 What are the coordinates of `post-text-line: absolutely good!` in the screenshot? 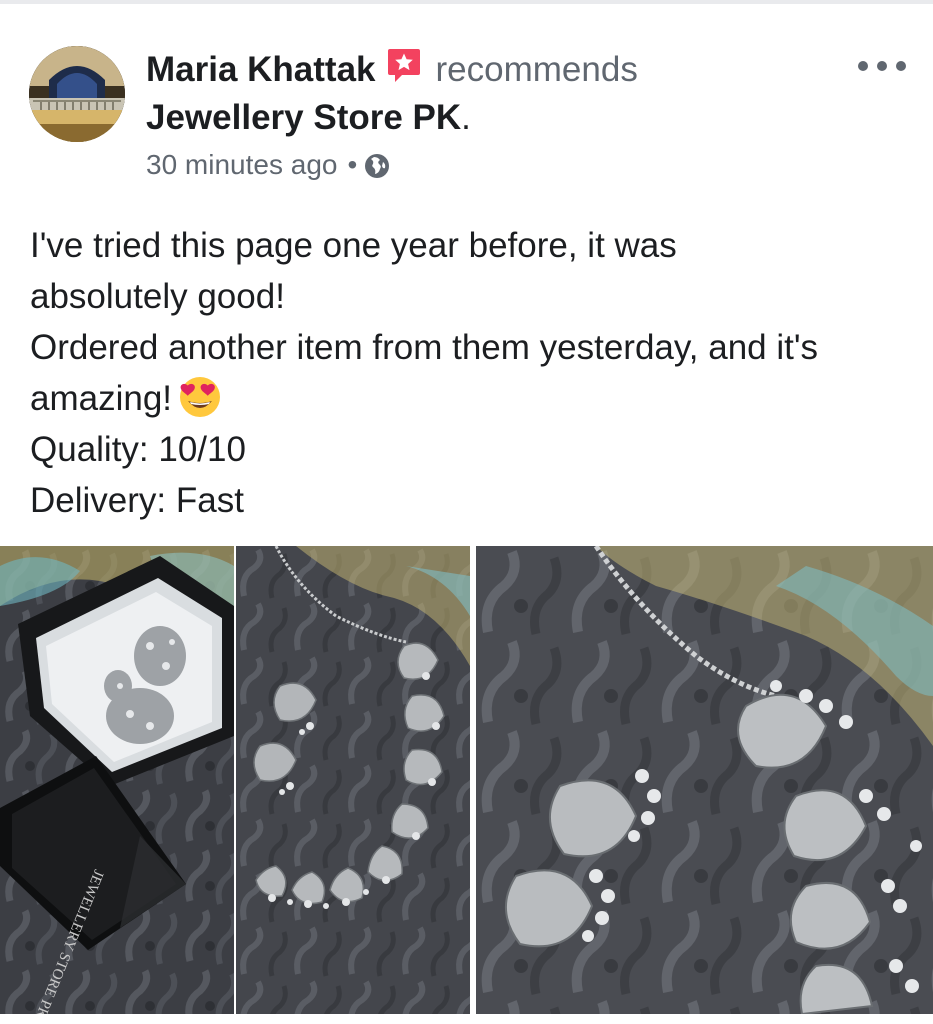 It's located at (157, 296).